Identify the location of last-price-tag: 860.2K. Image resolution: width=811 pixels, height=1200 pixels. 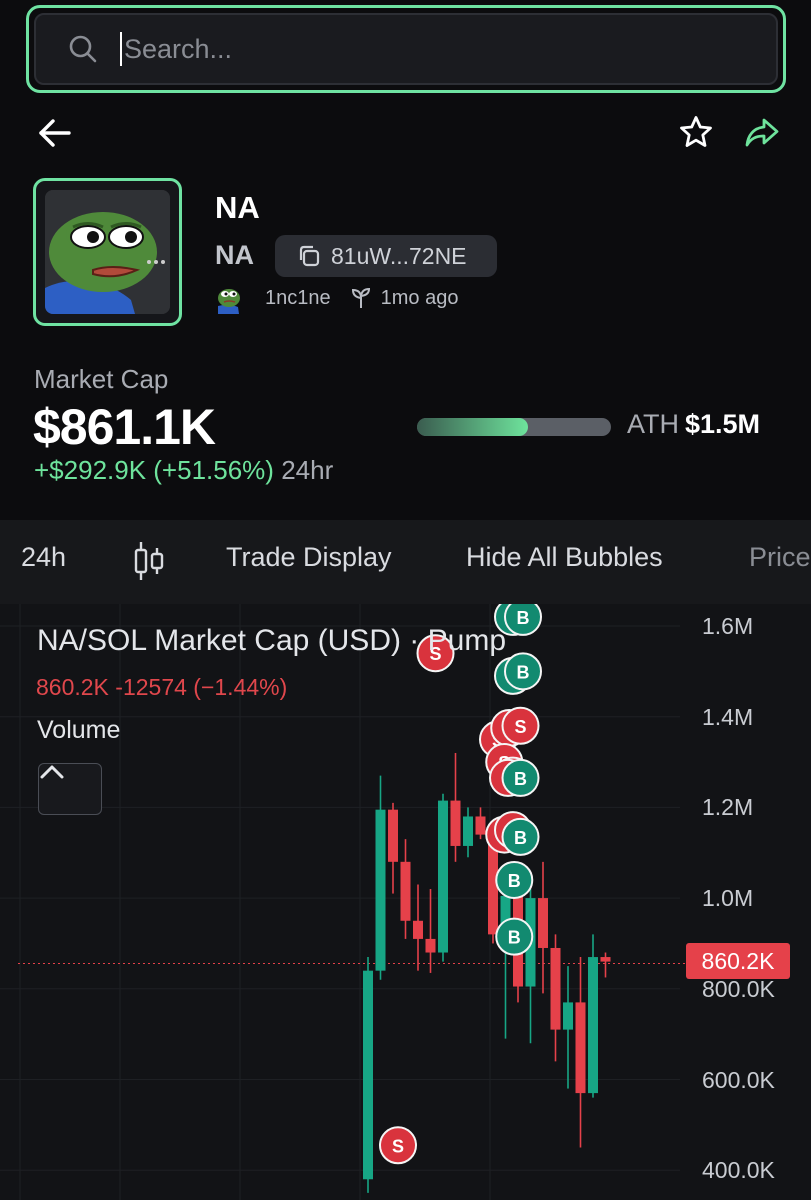
(738, 961).